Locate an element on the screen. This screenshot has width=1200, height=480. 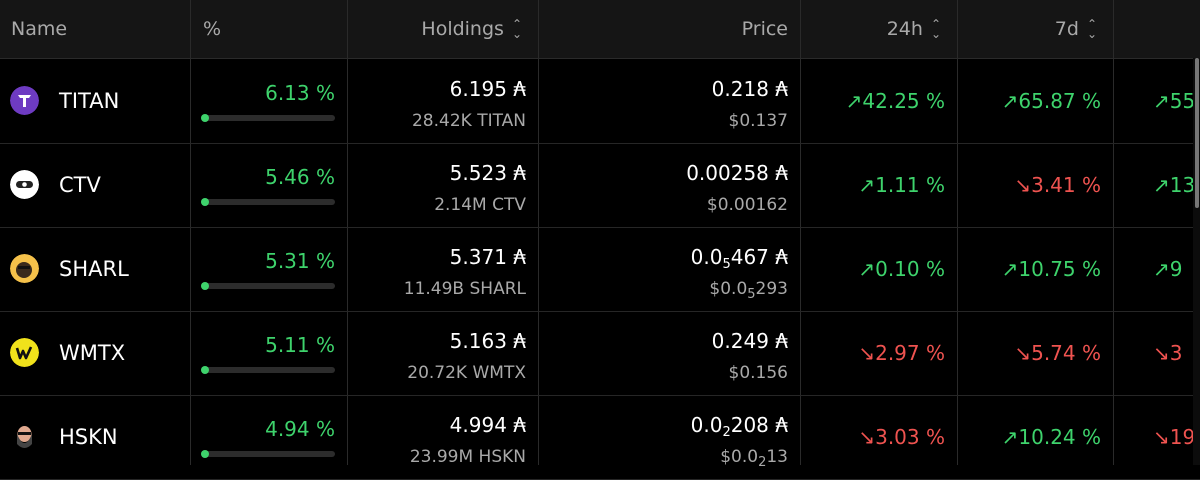
holdings-ada: 5.163 ₳ is located at coordinates (487, 341).